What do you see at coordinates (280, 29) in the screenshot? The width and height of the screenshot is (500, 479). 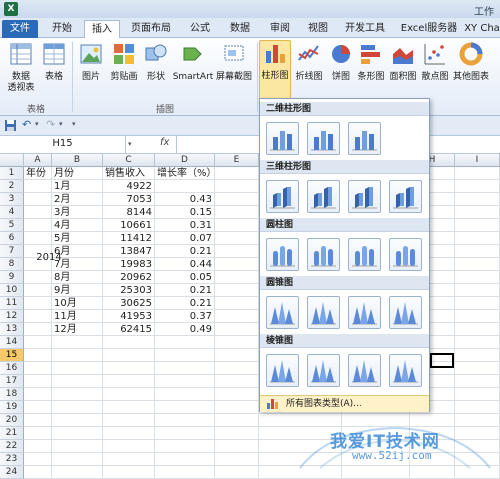 I see `tab-review: 审阅` at bounding box center [280, 29].